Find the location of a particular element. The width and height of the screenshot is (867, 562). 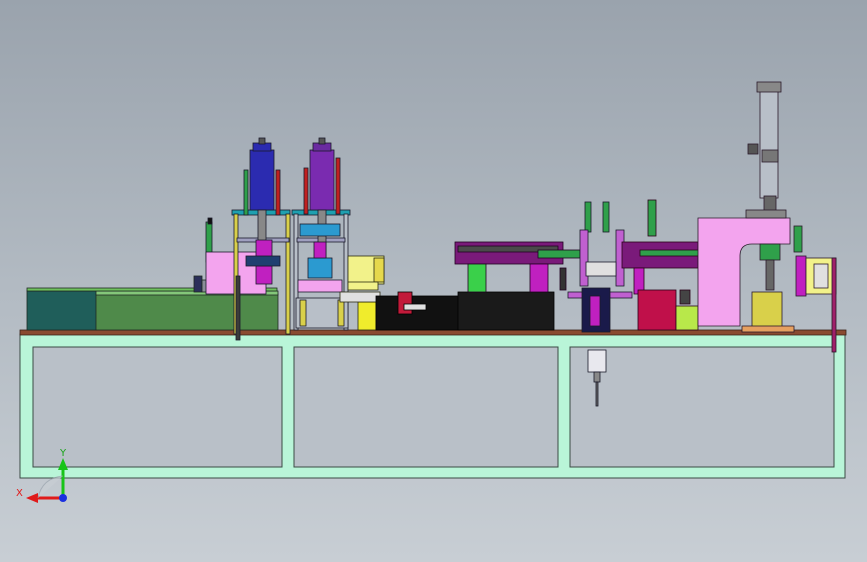

red-gripper is located at coordinates (405, 303).